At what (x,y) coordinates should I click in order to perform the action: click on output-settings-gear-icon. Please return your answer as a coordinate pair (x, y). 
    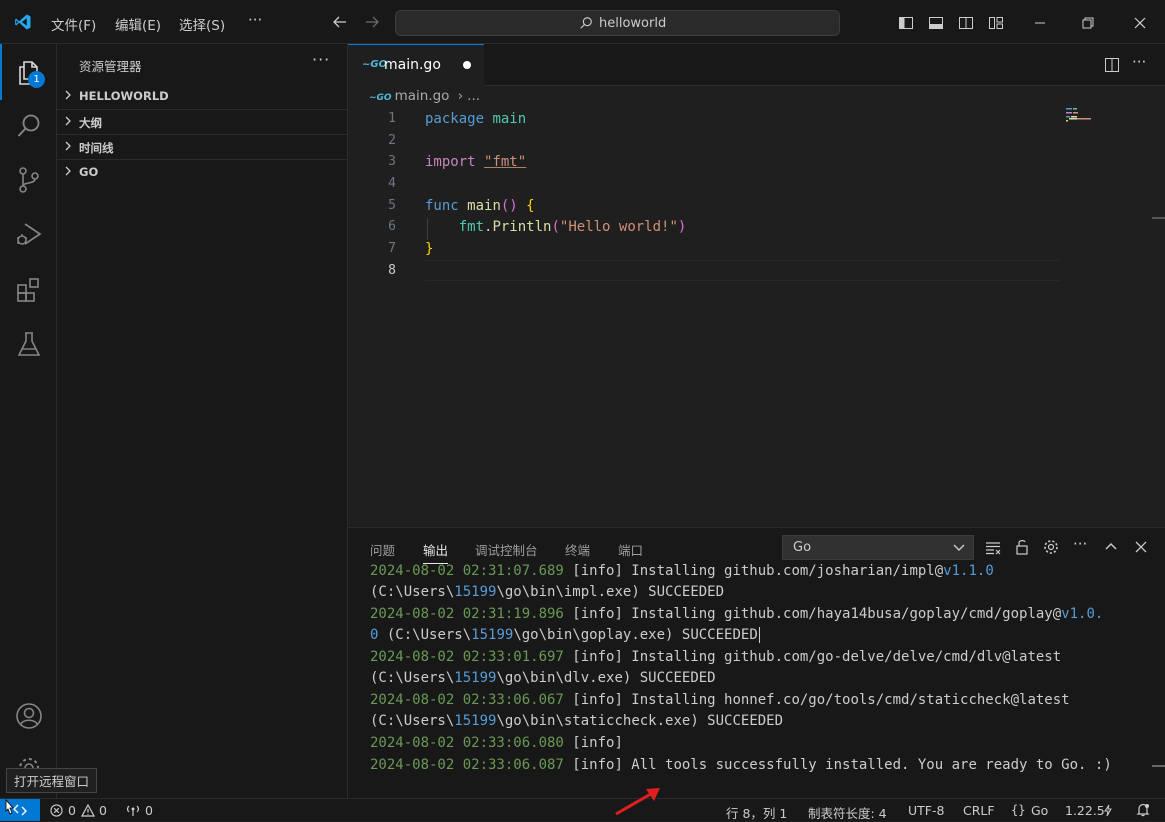
    Looking at the image, I should click on (1051, 547).